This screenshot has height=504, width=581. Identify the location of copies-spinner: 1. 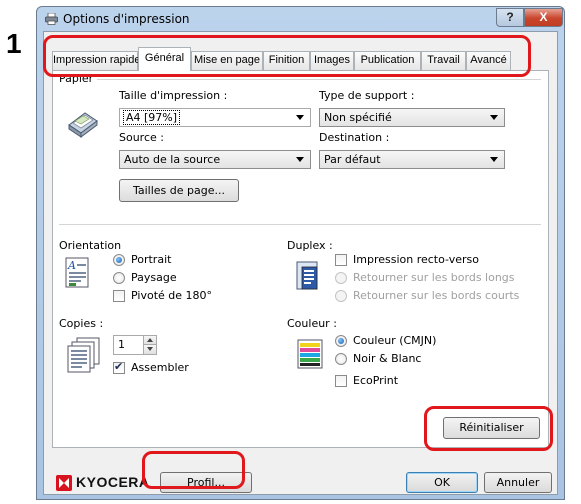
(135, 345).